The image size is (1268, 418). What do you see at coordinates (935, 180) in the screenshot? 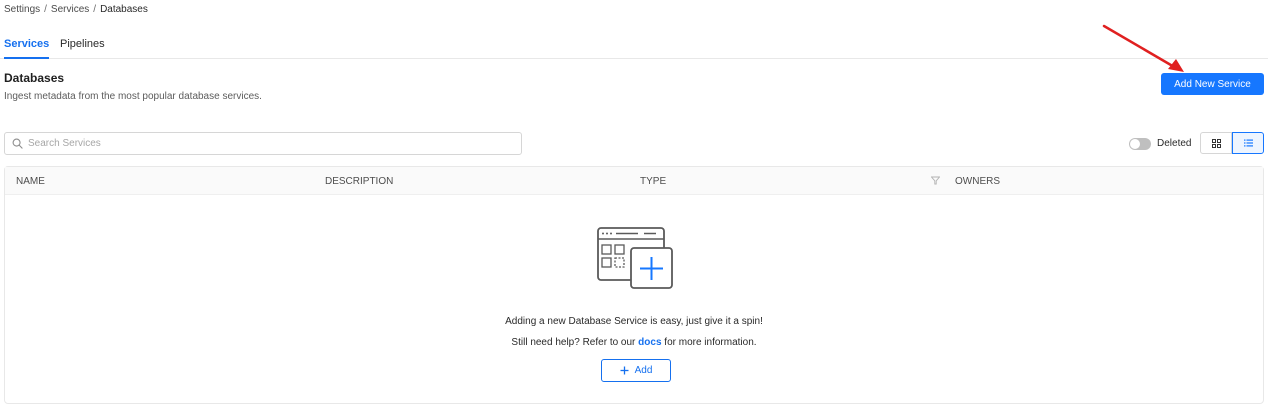
I see `filter-icon` at bounding box center [935, 180].